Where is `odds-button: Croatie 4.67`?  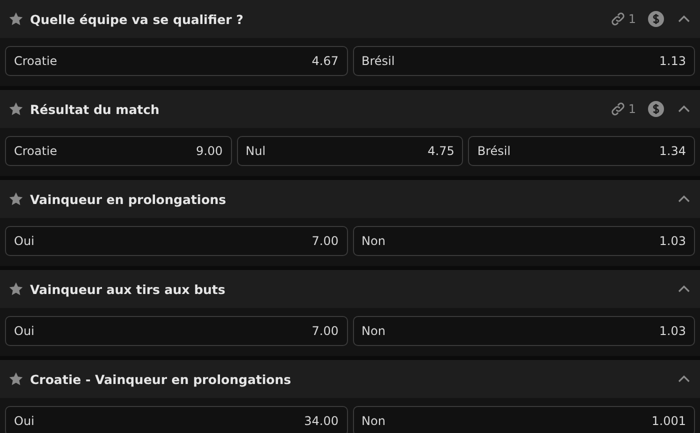 odds-button: Croatie 4.67 is located at coordinates (176, 61).